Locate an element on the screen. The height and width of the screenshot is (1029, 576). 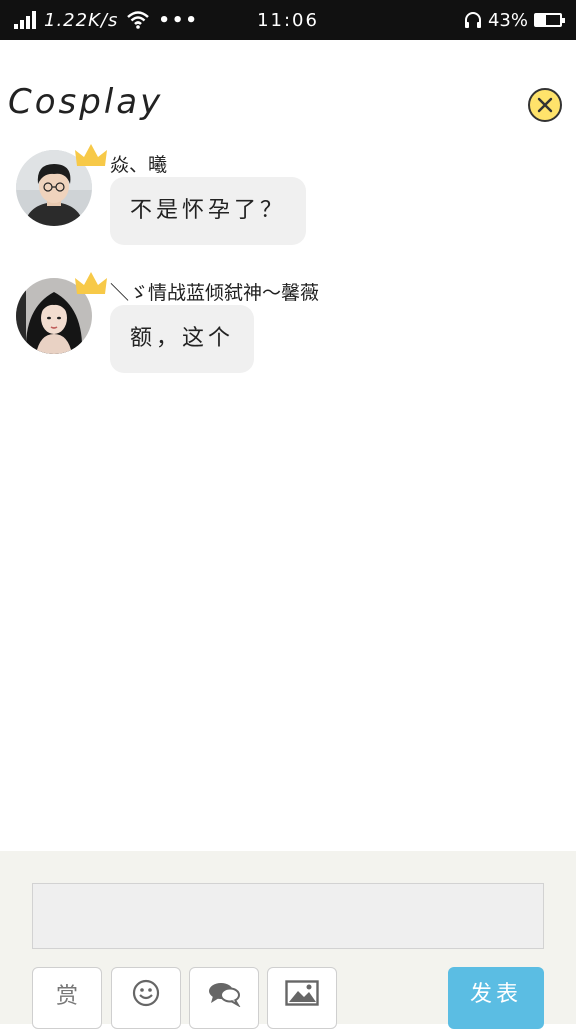
sender-name: ＼ゞ情战蓝倾弑神～馨薇 is located at coordinates (214, 291).